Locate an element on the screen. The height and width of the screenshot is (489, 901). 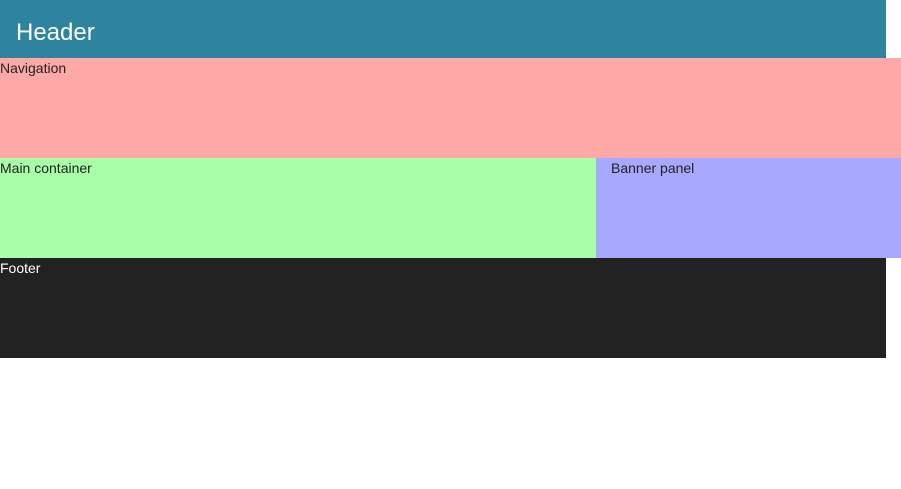
page-header: Header is located at coordinates (443, 29).